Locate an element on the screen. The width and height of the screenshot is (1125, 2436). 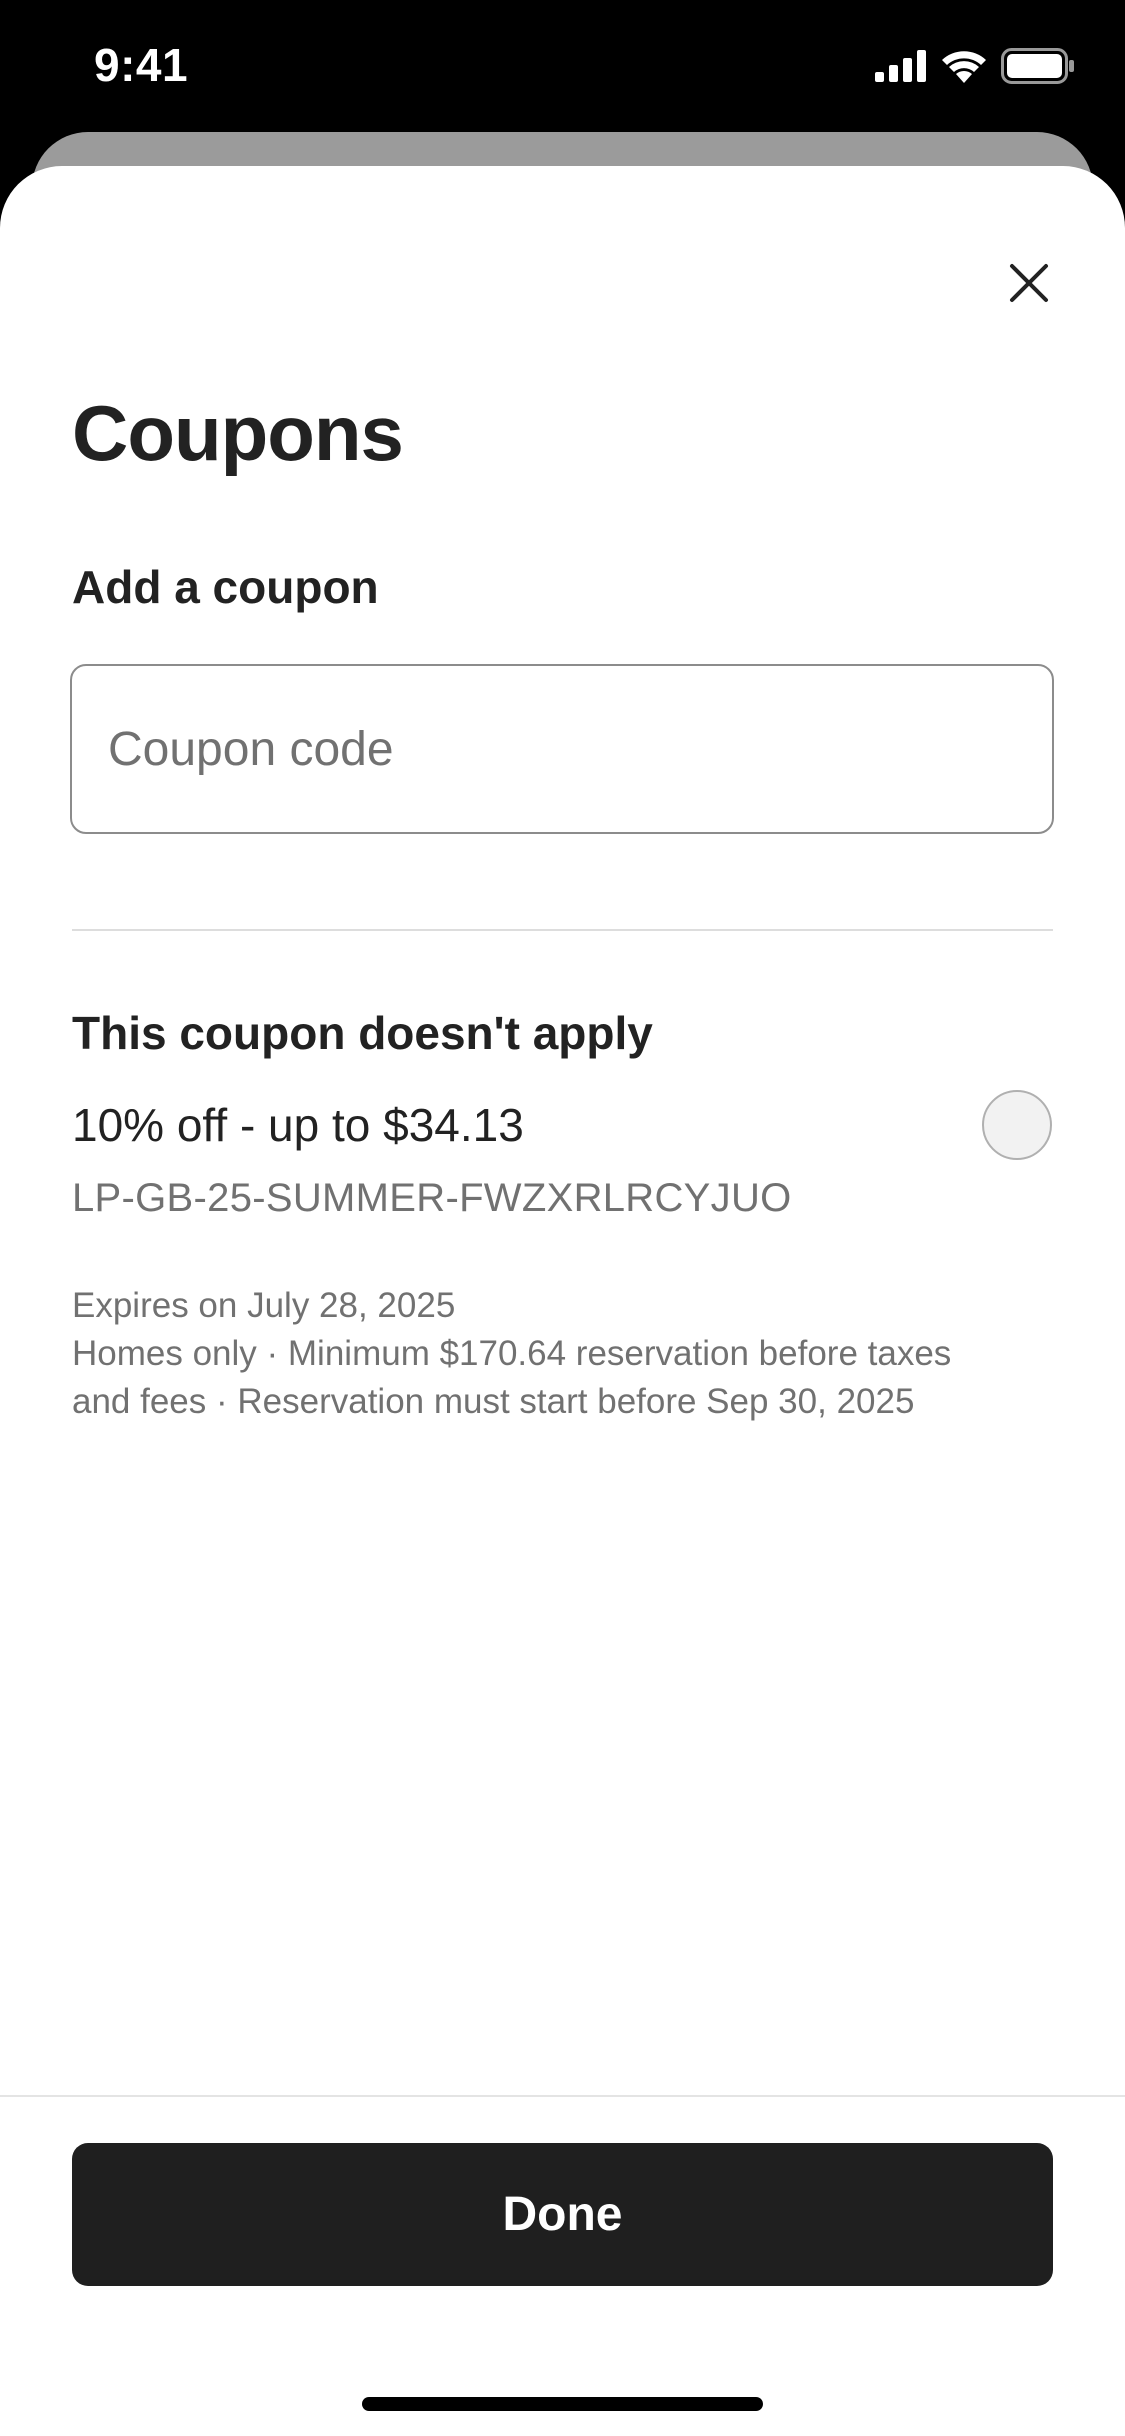
add-coupon-heading: Add a coupon is located at coordinates (225, 587).